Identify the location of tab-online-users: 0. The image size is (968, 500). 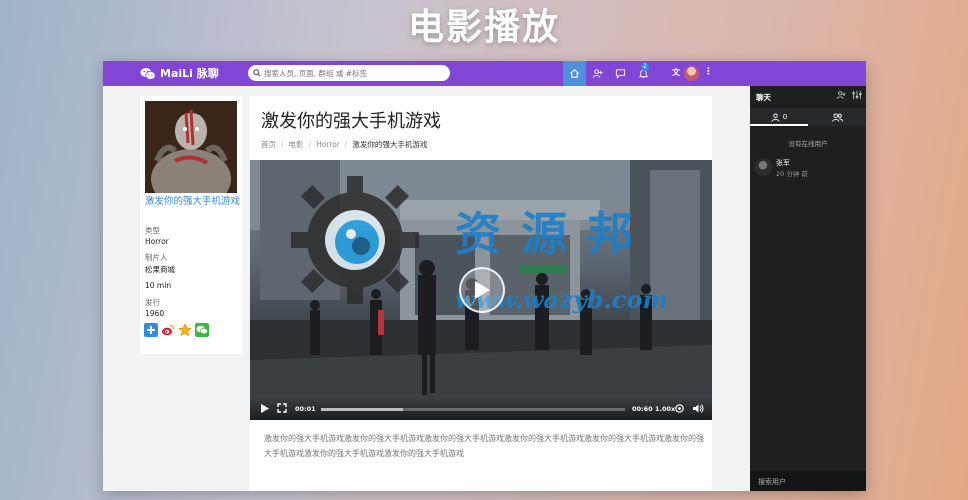
(779, 117).